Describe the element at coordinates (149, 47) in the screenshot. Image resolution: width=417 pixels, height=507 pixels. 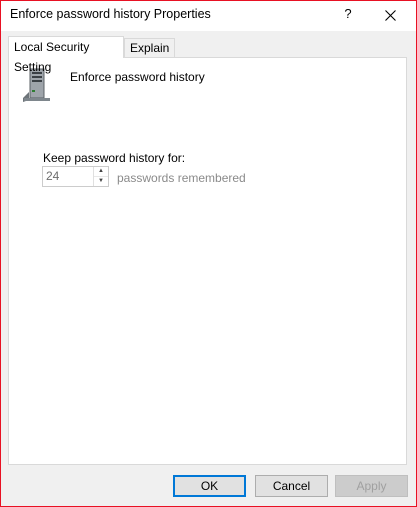
I see `tab-explain: Explain` at that location.